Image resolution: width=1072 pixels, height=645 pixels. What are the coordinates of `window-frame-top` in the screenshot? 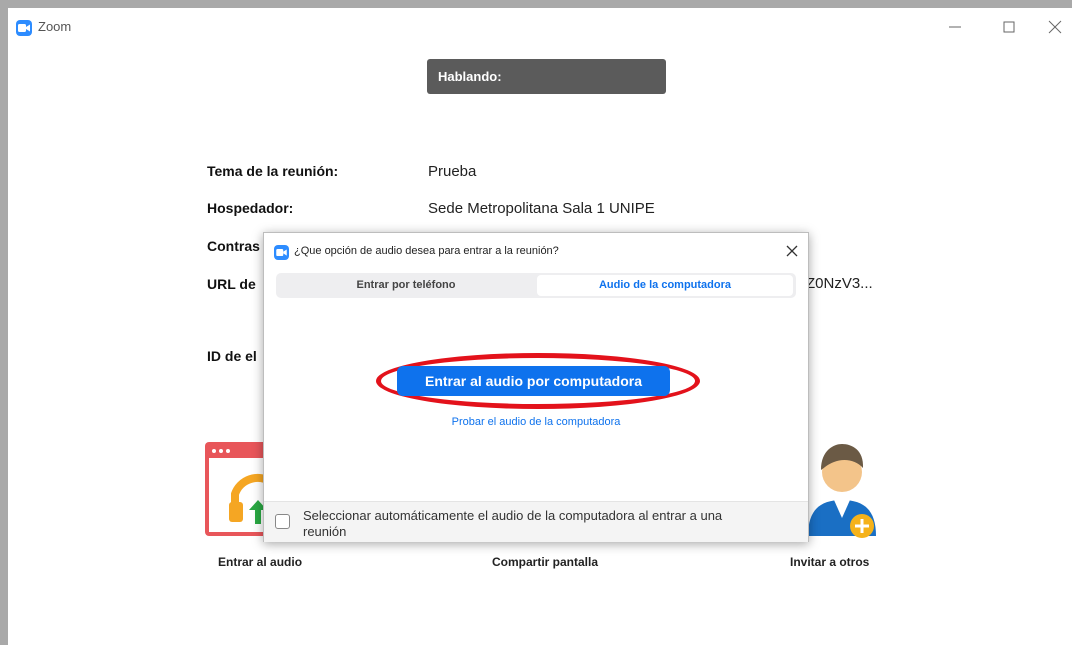 It's located at (536, 4).